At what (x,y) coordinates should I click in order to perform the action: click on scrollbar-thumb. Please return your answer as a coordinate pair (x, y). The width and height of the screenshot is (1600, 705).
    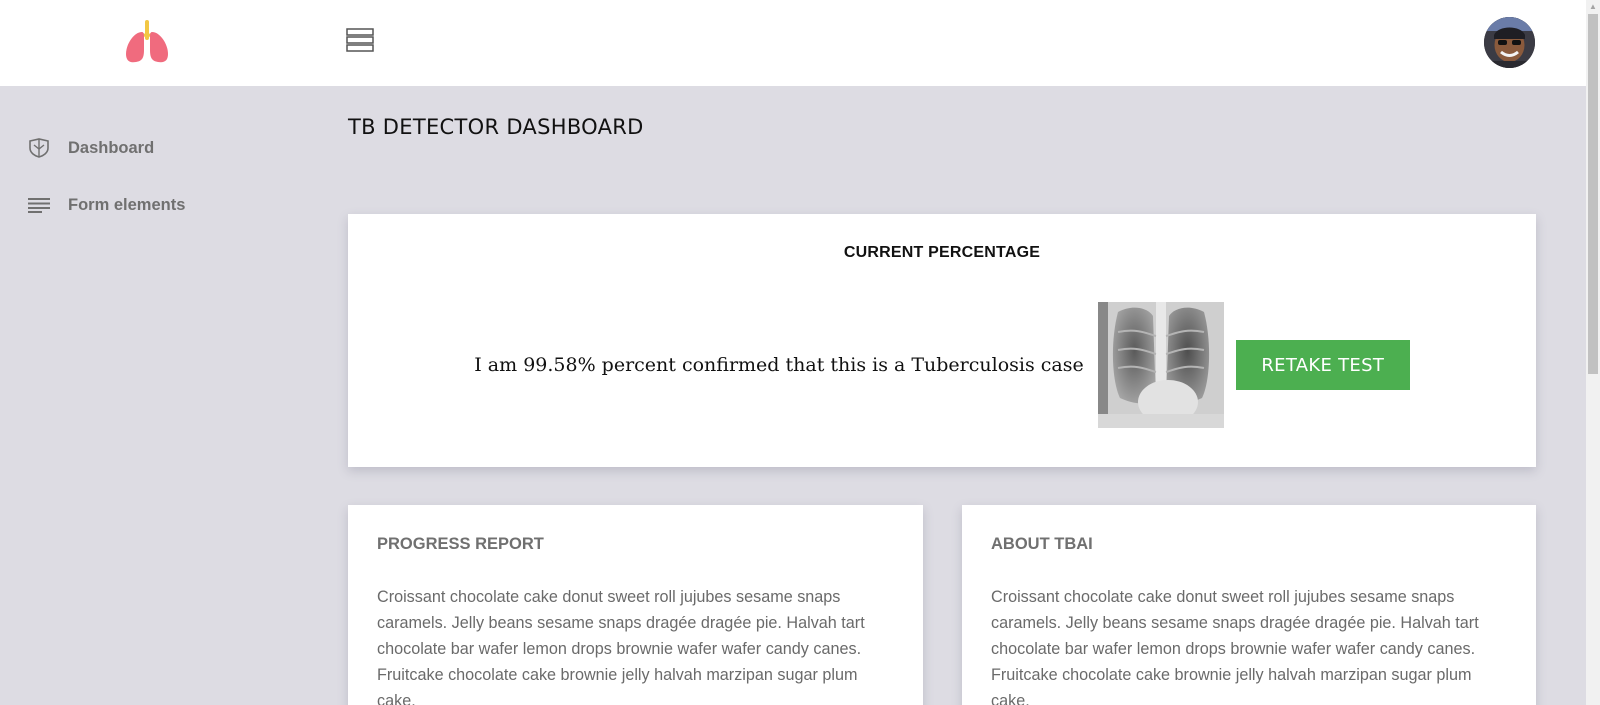
    Looking at the image, I should click on (1593, 194).